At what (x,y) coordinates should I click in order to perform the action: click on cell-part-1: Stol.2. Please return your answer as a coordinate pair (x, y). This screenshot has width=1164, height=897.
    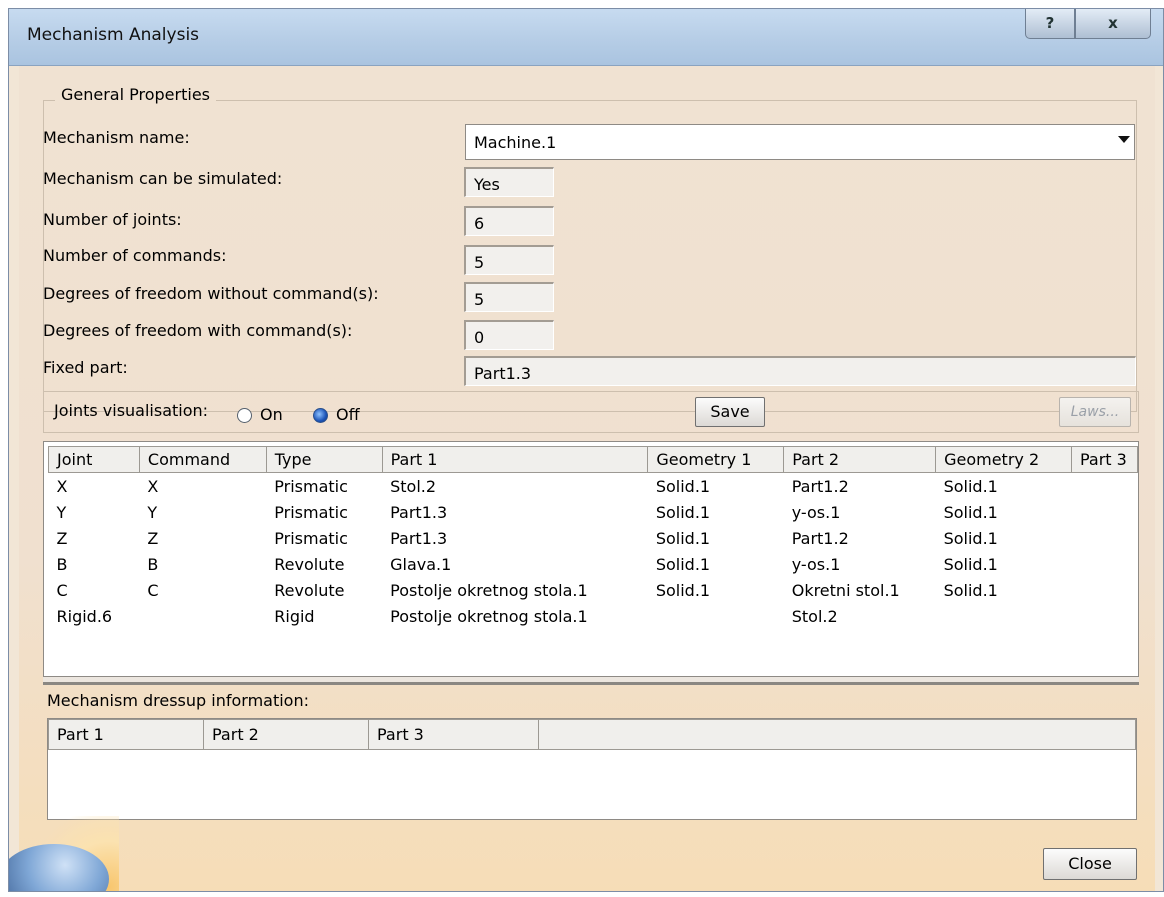
    Looking at the image, I should click on (413, 486).